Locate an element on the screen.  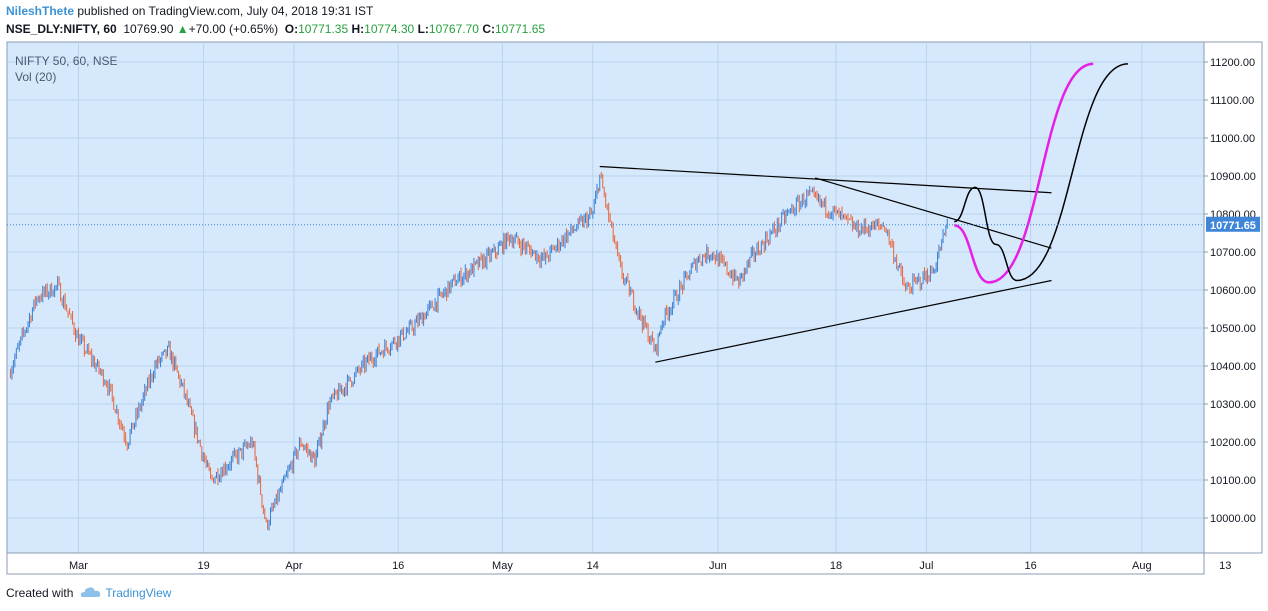
price-tick-label: 10500.00 is located at coordinates (1233, 329).